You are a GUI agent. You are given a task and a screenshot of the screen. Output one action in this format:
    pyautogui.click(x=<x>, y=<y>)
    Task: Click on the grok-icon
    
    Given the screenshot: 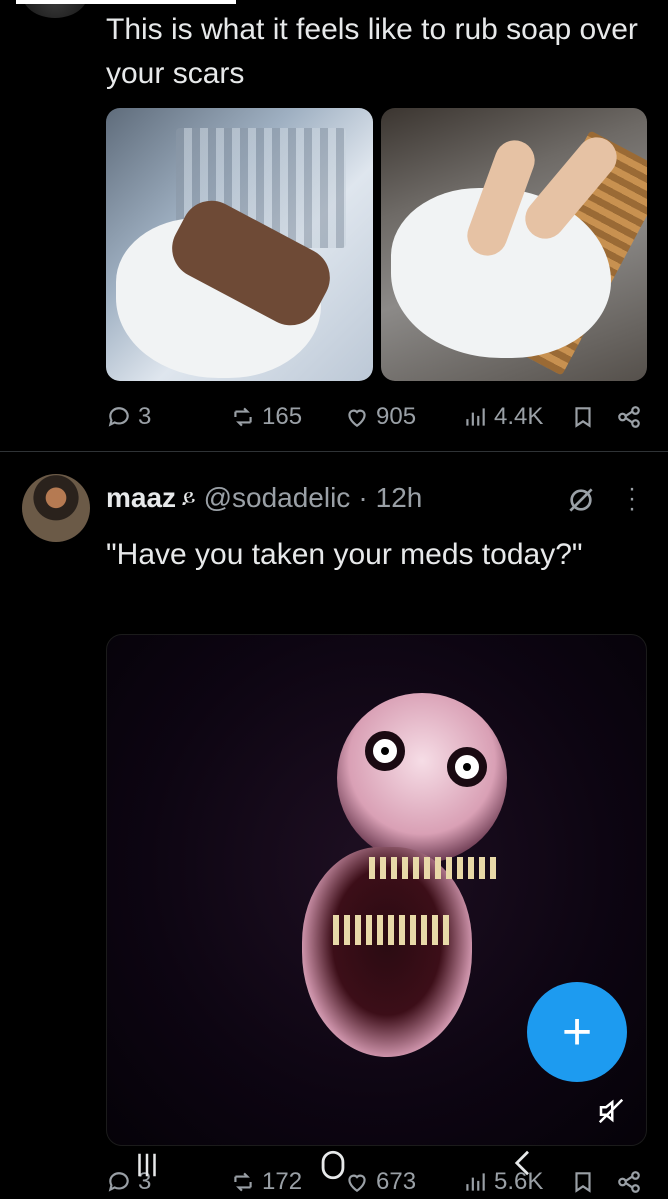 What is the action you would take?
    pyautogui.click(x=581, y=500)
    